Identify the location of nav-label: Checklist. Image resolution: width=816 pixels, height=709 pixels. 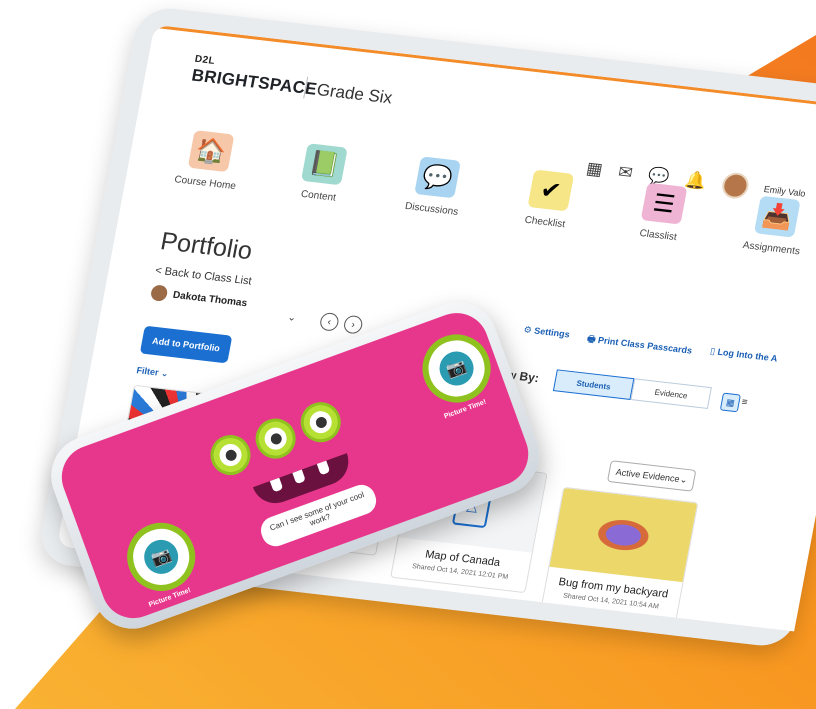
(544, 222).